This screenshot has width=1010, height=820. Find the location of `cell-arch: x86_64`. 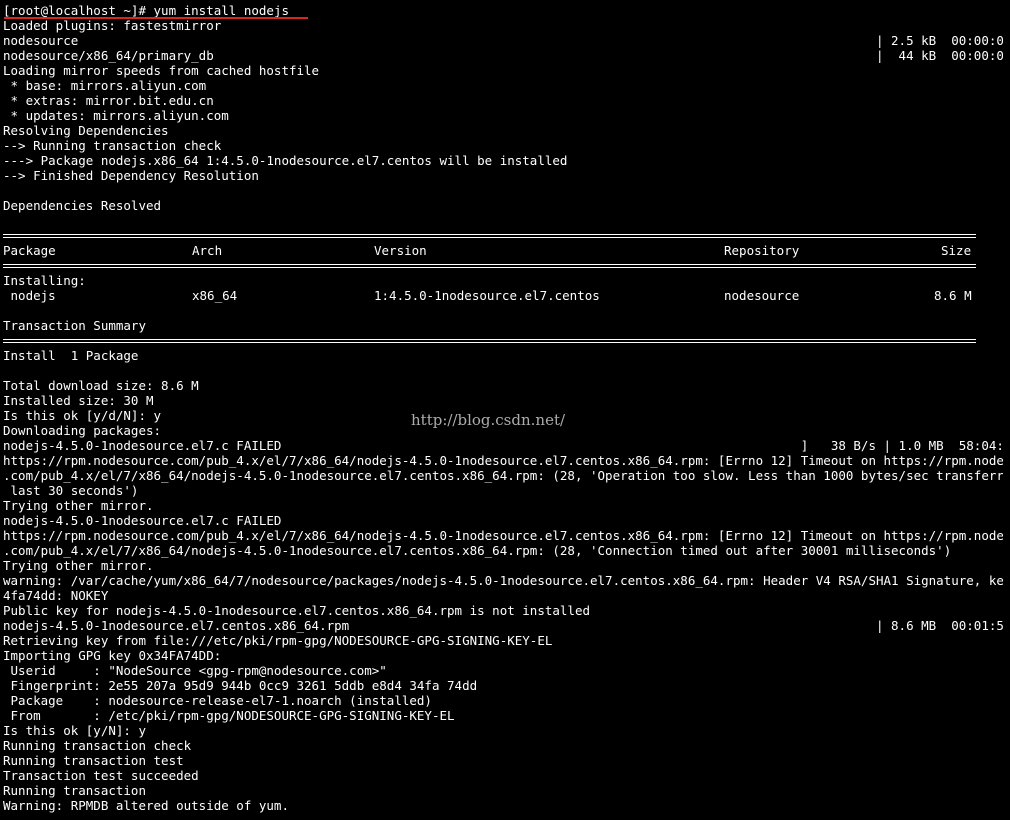

cell-arch: x86_64 is located at coordinates (215, 295).